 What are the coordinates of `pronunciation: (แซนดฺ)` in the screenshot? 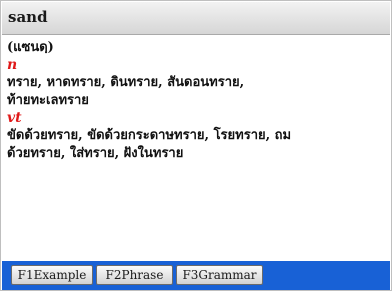 It's located at (30, 47).